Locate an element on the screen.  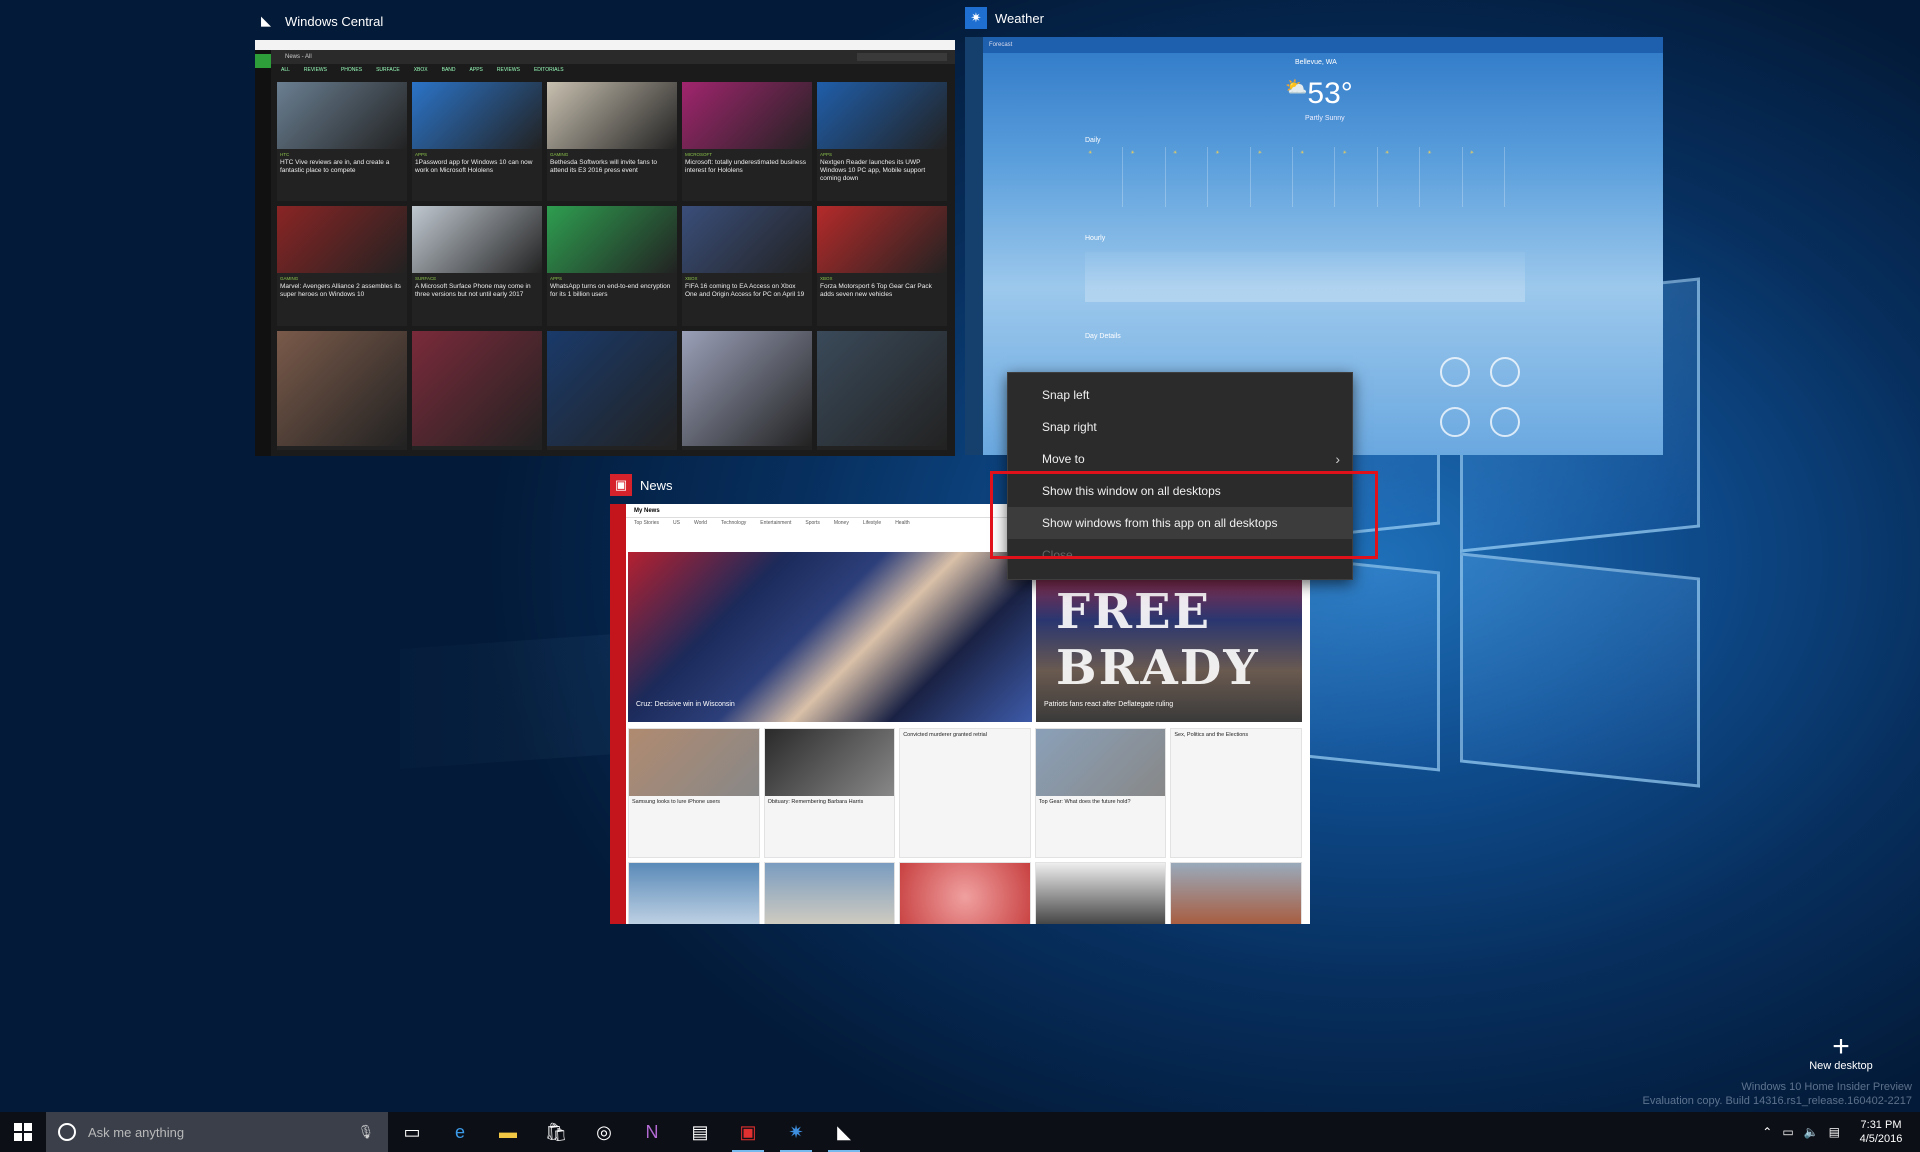
chevron-up-icon: ⌃ is located at coordinates (1767, 1132).